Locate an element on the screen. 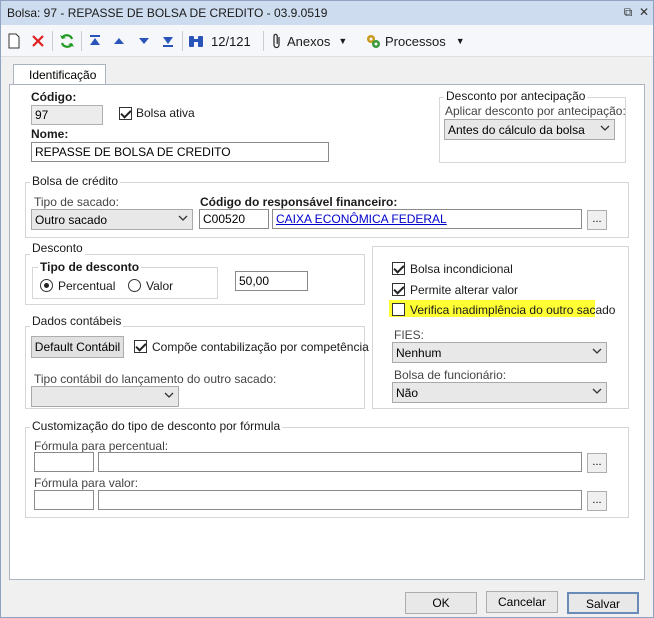 The height and width of the screenshot is (618, 654). close-window-icon: ✕ is located at coordinates (644, 12).